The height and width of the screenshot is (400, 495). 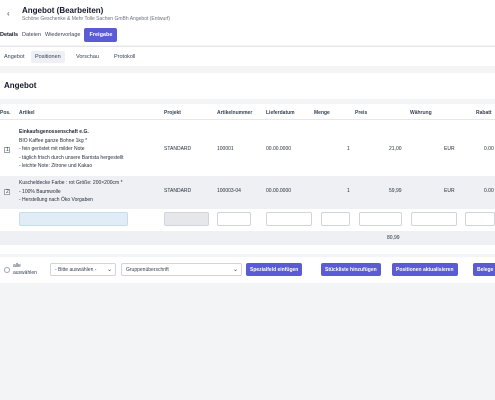 What do you see at coordinates (380, 219) in the screenshot?
I see `preis-input` at bounding box center [380, 219].